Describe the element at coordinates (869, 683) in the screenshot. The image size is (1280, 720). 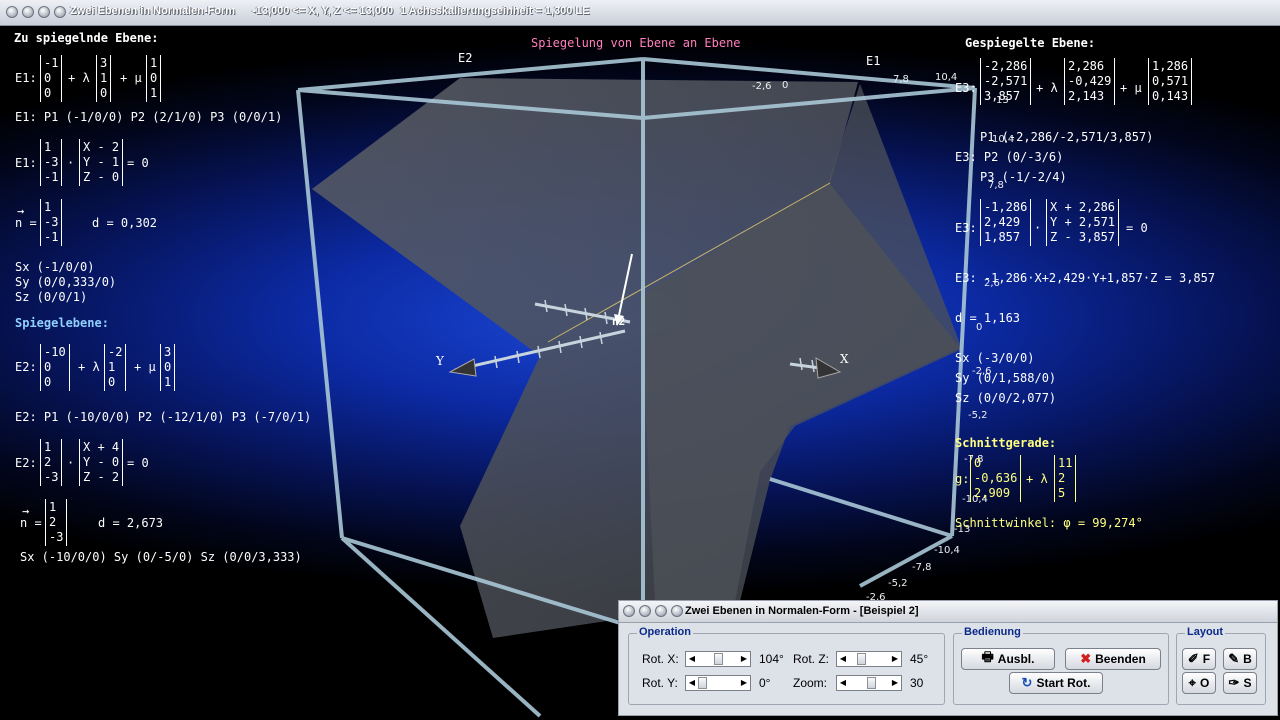
I see `zoom-slider: ◀ ▶` at that location.